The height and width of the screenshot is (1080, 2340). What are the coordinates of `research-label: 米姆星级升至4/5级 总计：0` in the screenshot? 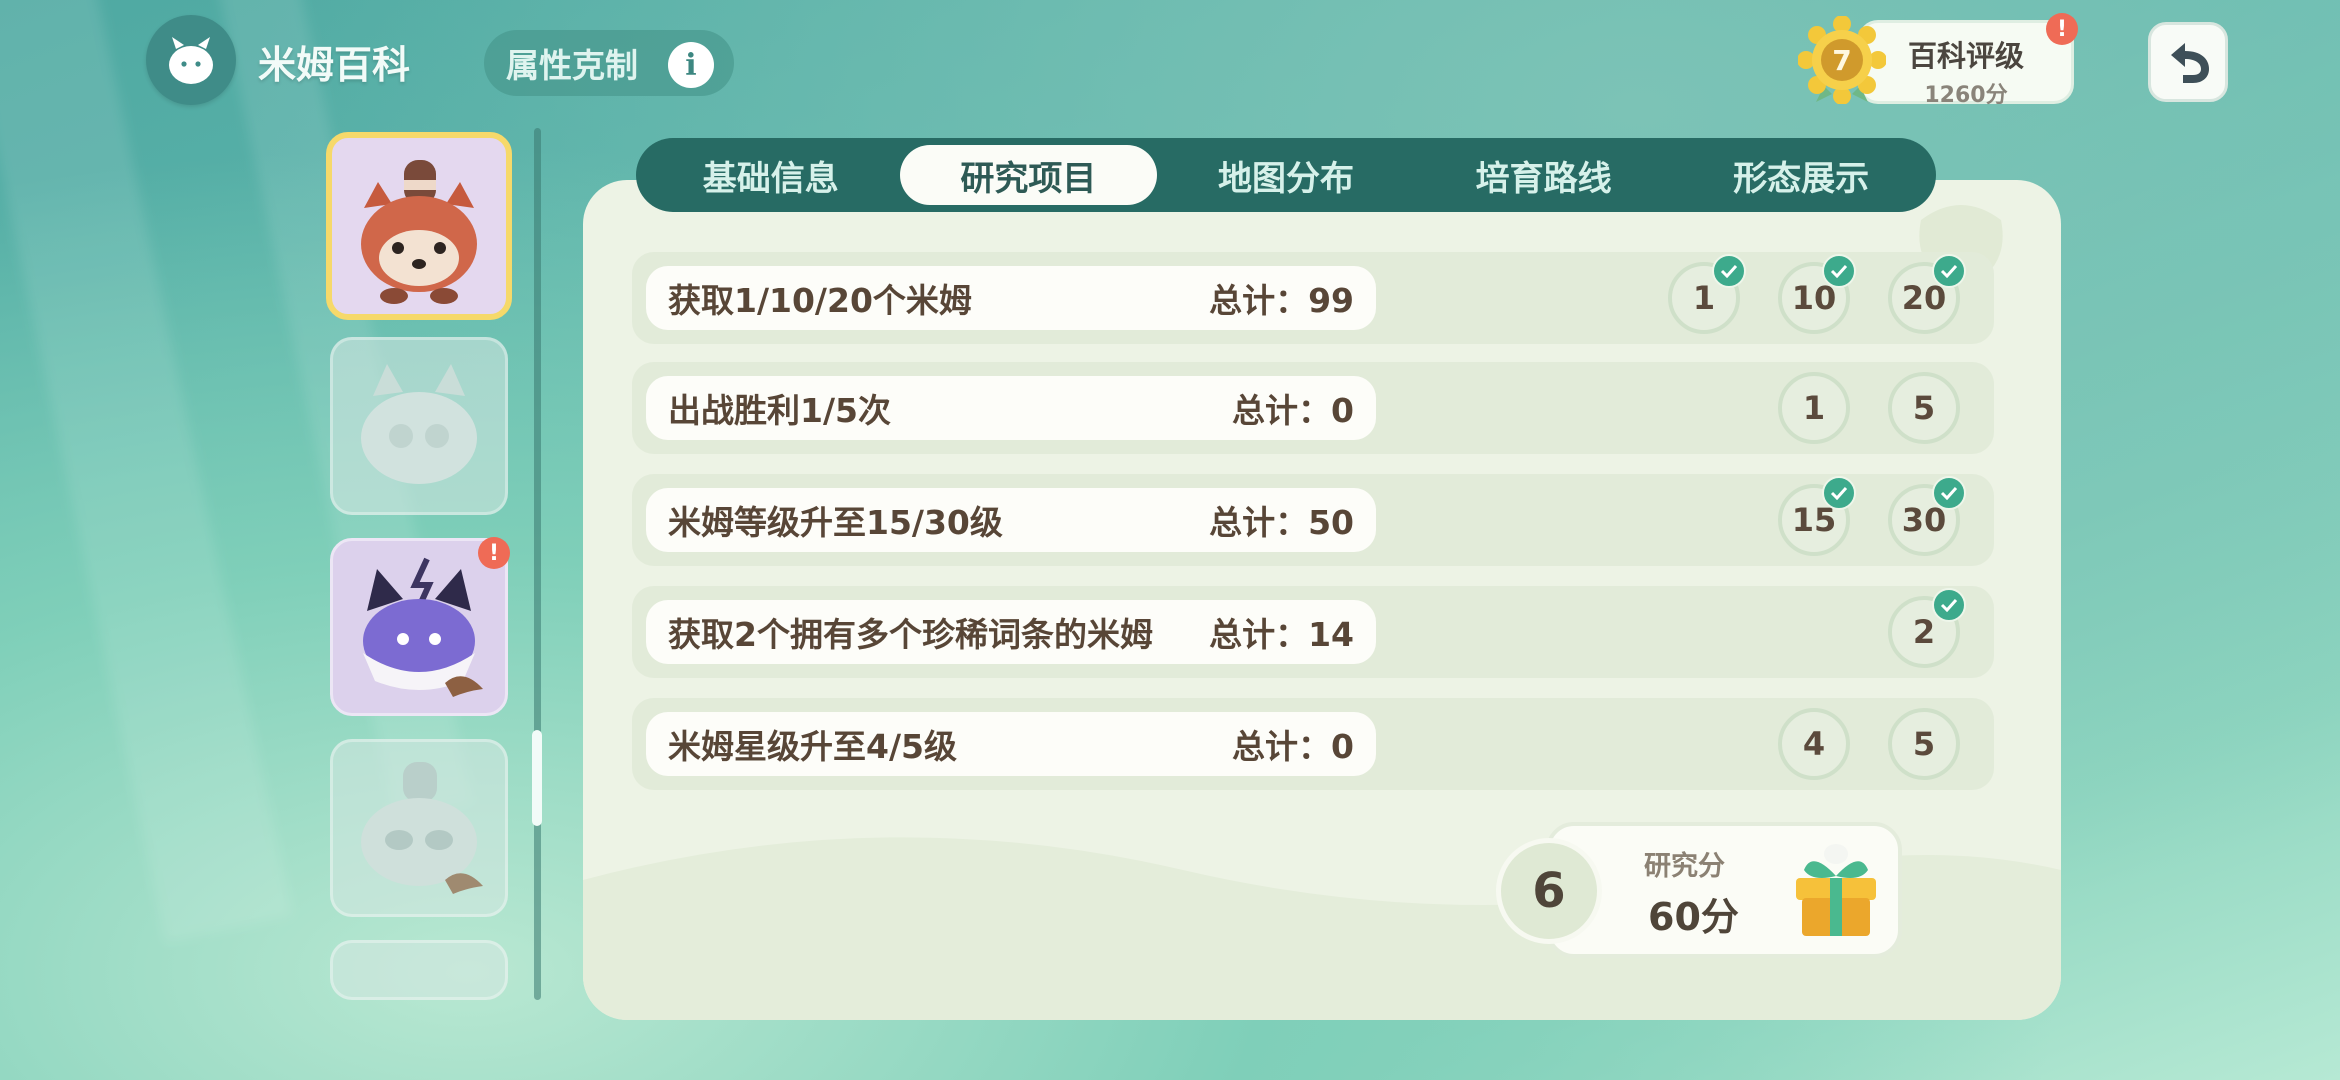 It's located at (1011, 744).